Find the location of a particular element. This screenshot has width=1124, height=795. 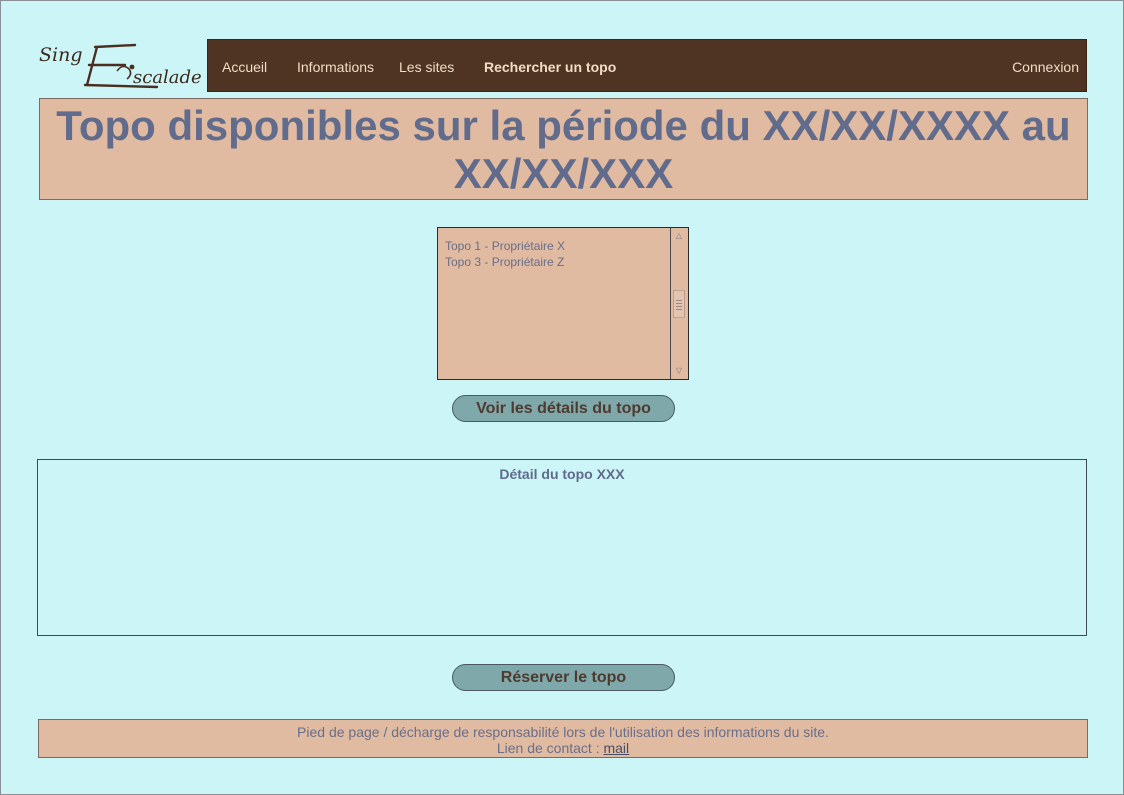

svg-text: scalade is located at coordinates (167, 77).